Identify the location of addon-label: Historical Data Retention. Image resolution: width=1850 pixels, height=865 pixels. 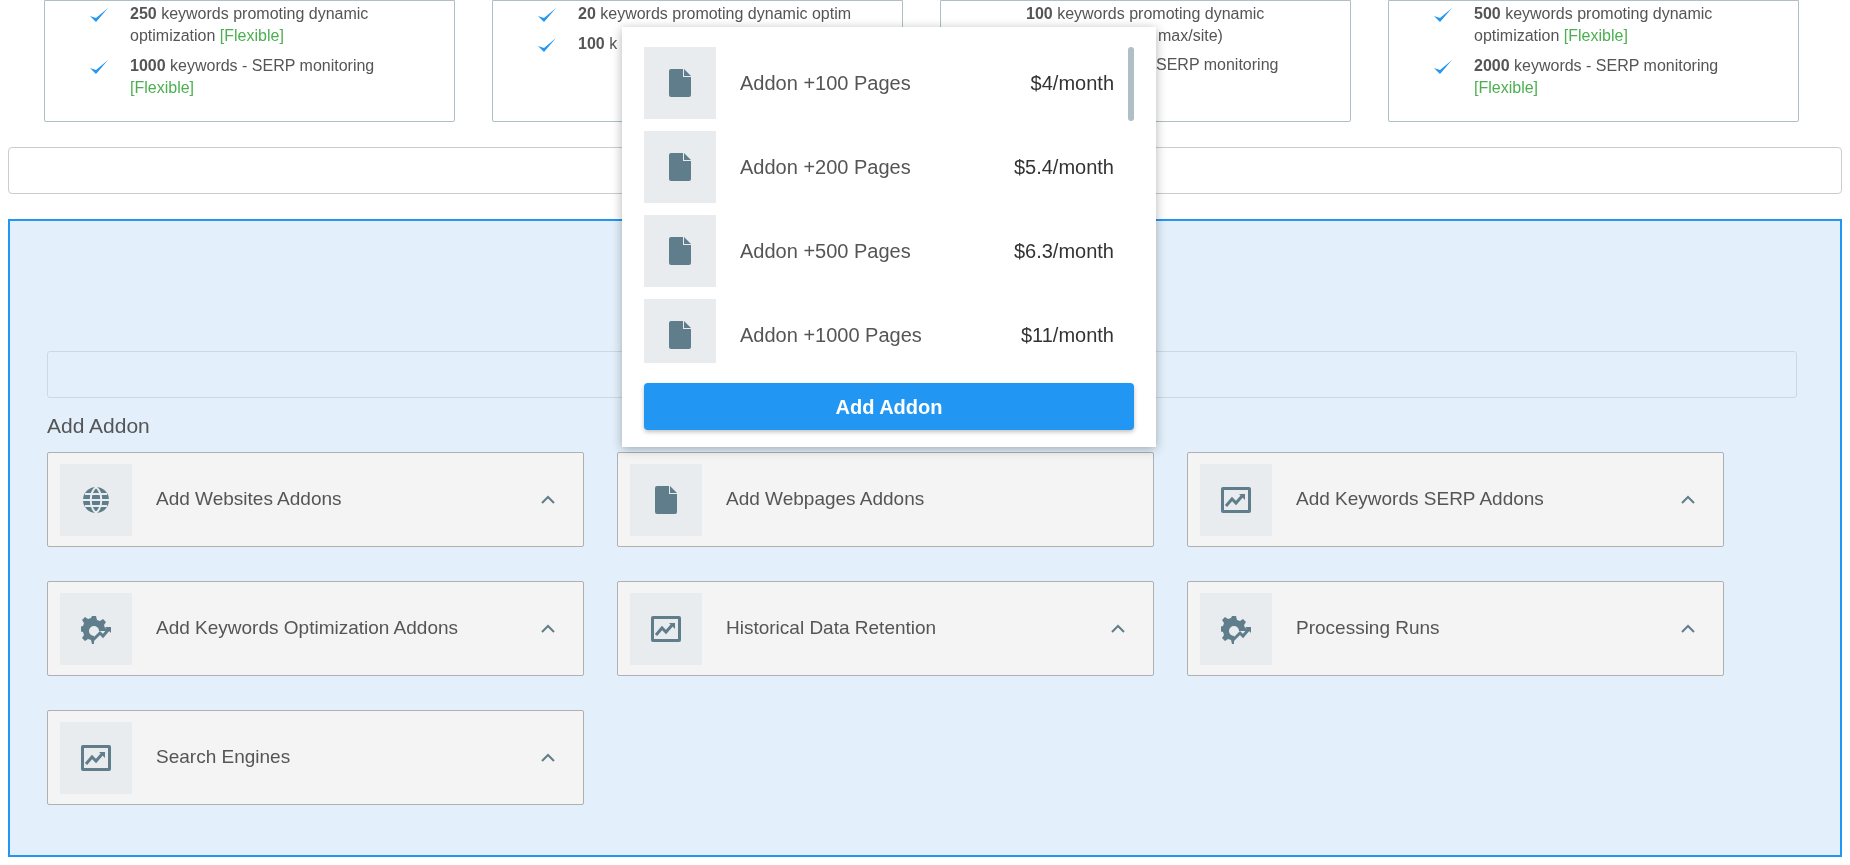
(832, 628).